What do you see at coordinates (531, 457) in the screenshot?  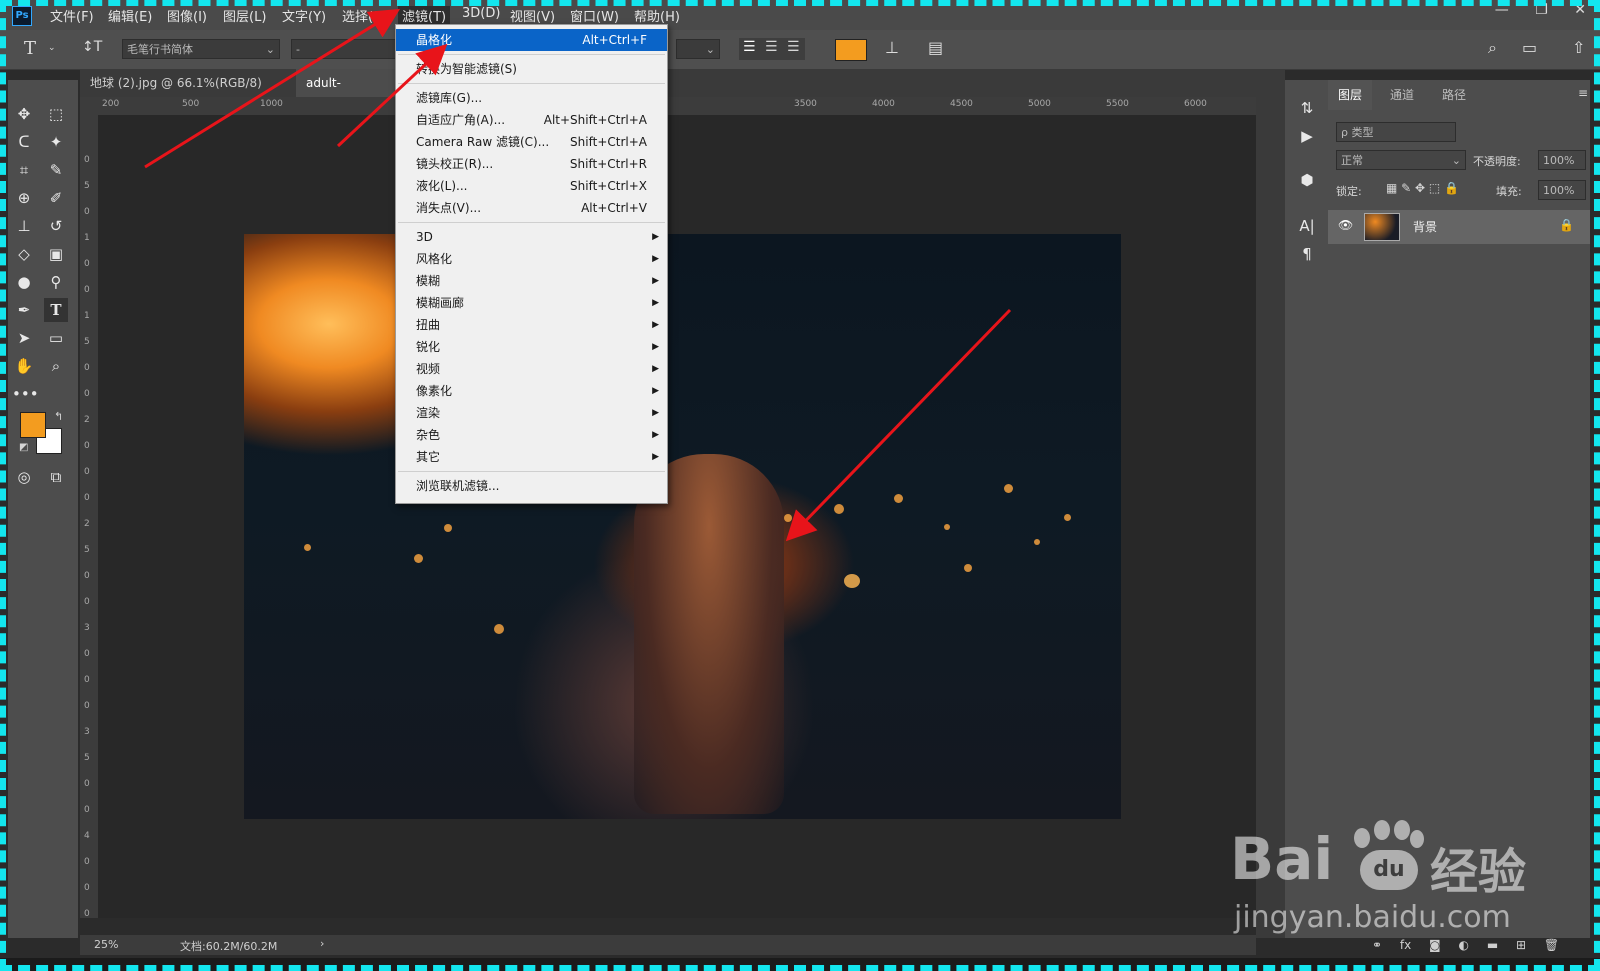 I see `filter-menu-item: 其它 ▶` at bounding box center [531, 457].